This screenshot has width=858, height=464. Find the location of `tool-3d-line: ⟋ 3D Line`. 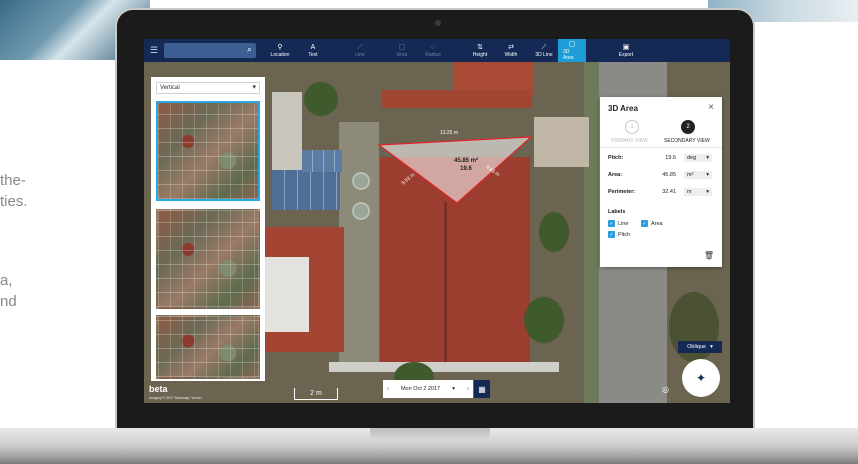

tool-3d-line: ⟋ 3D Line is located at coordinates (544, 50).